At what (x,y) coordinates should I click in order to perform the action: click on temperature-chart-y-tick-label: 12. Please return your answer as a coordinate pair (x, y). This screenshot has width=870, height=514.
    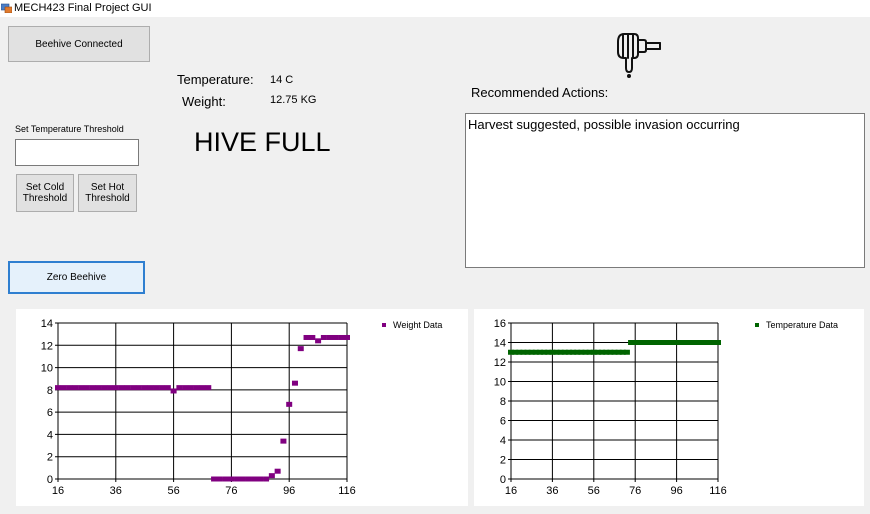
    Looking at the image, I should click on (500, 363).